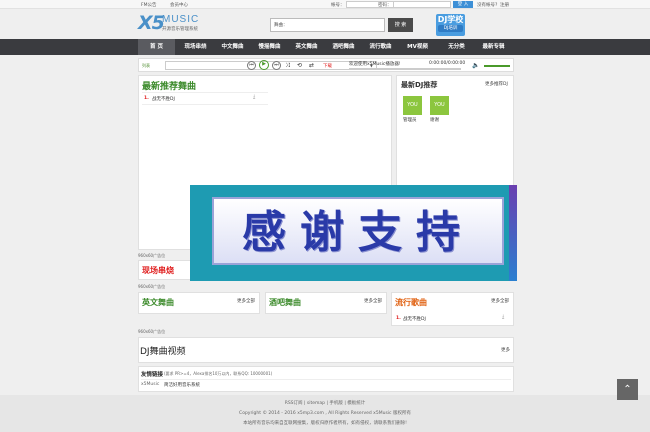  I want to click on nav-live: 现场串烧, so click(195, 47).